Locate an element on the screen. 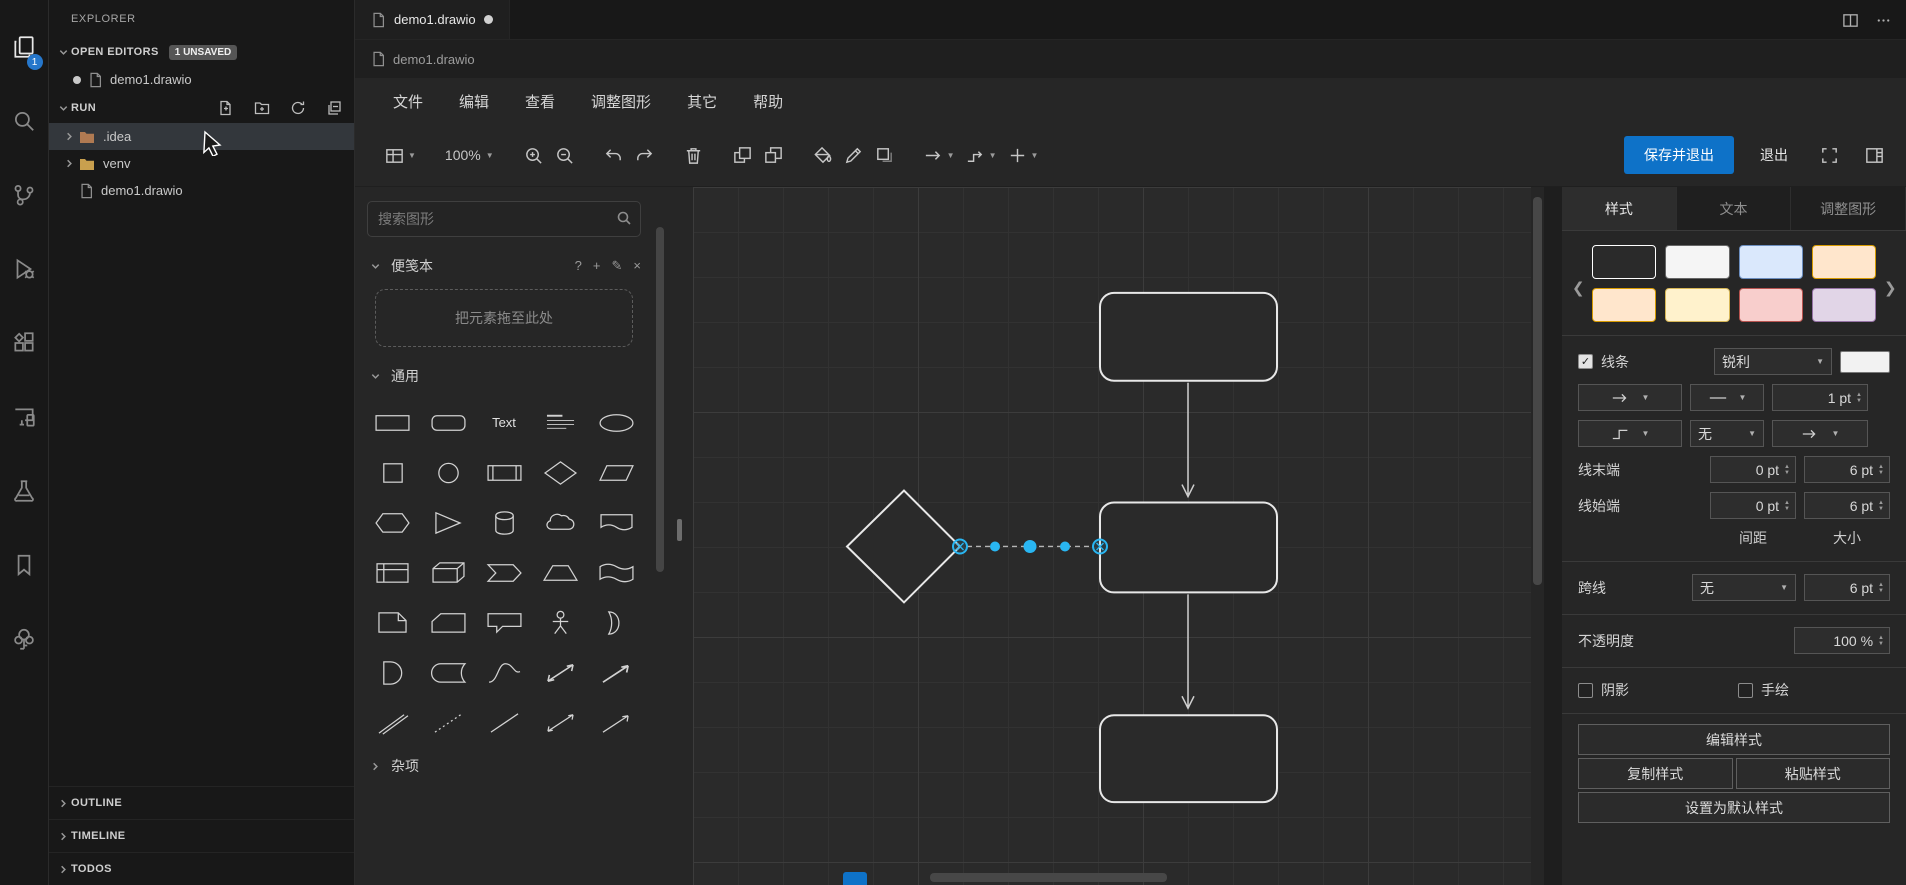  shape-note is located at coordinates (392, 622).